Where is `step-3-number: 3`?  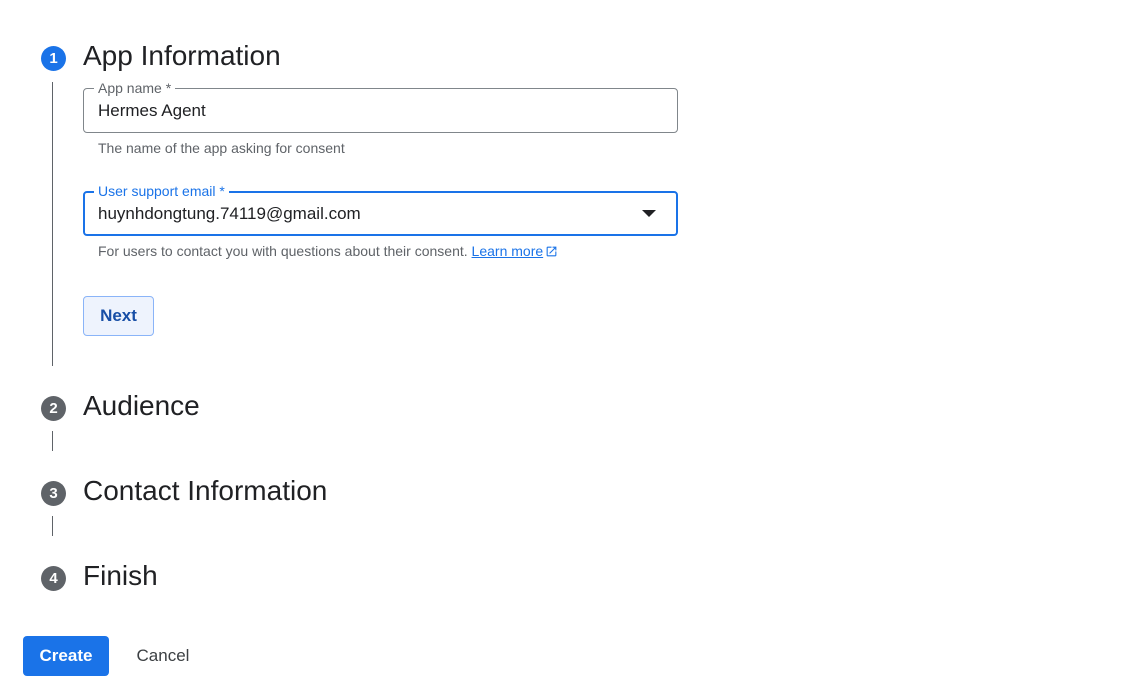
step-3-number: 3 is located at coordinates (53, 493).